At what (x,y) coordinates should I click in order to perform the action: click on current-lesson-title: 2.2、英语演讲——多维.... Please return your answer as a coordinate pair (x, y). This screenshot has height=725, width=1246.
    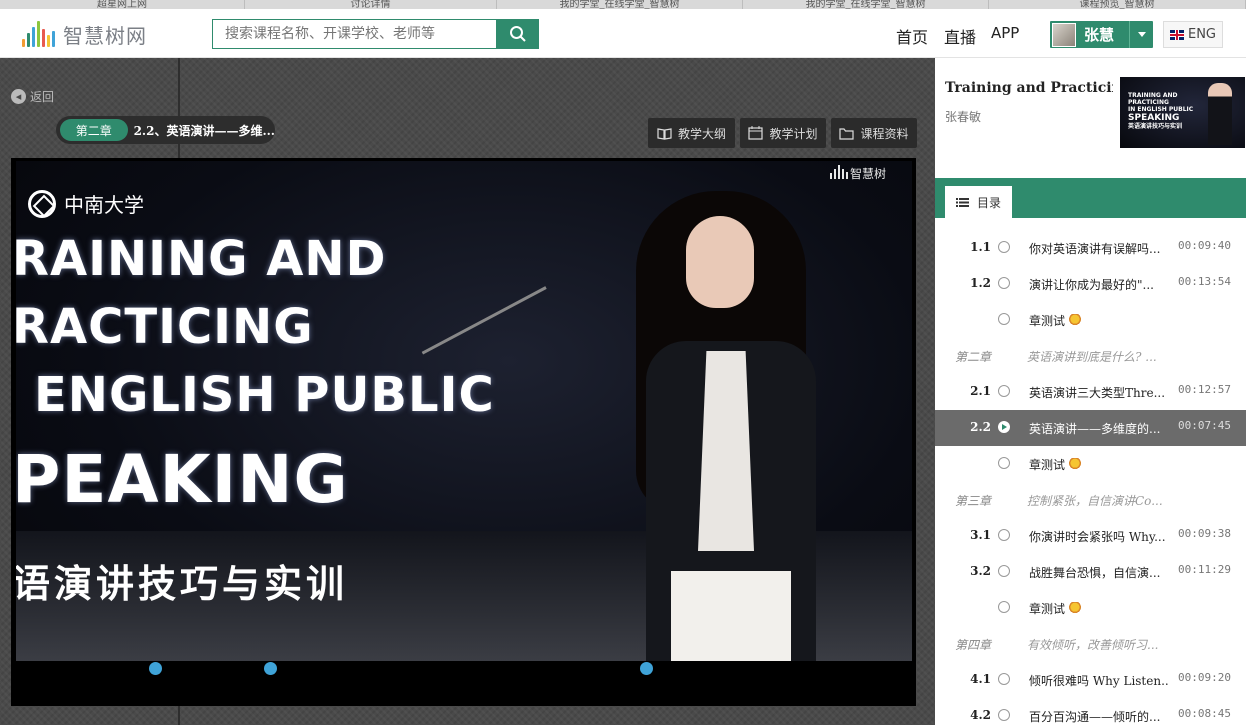
    Looking at the image, I should click on (204, 130).